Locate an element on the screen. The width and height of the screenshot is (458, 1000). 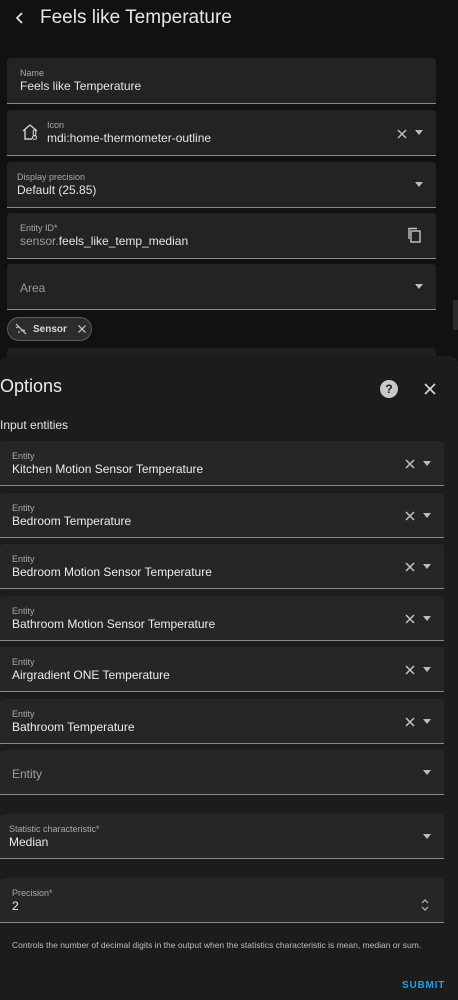
entity-select: Entity Bathroom Temperature is located at coordinates (222, 721).